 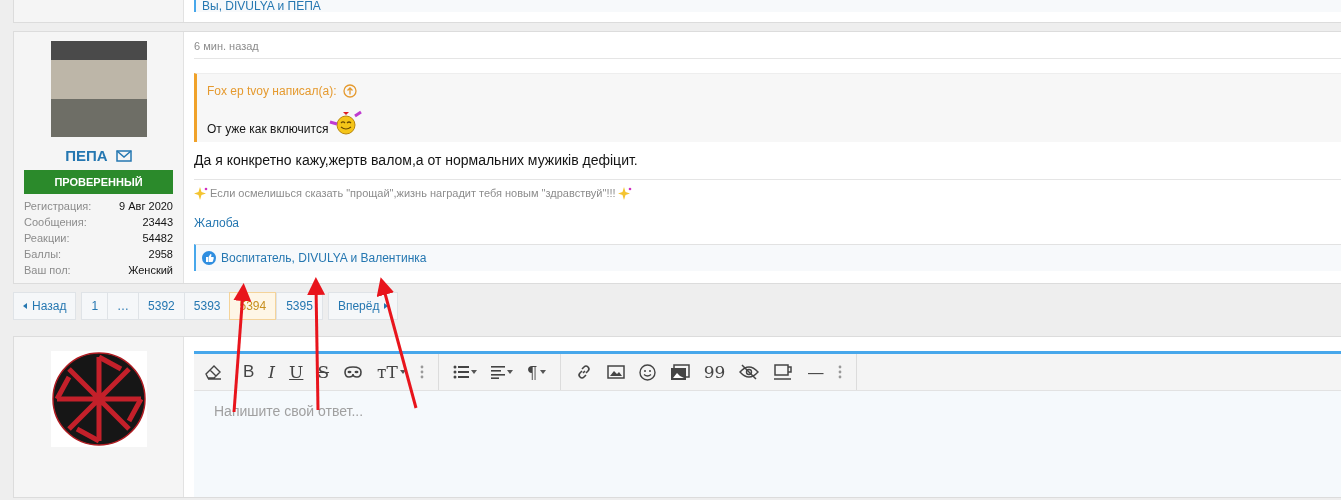 I want to click on toolbar-button: тT, so click(x=391, y=372).